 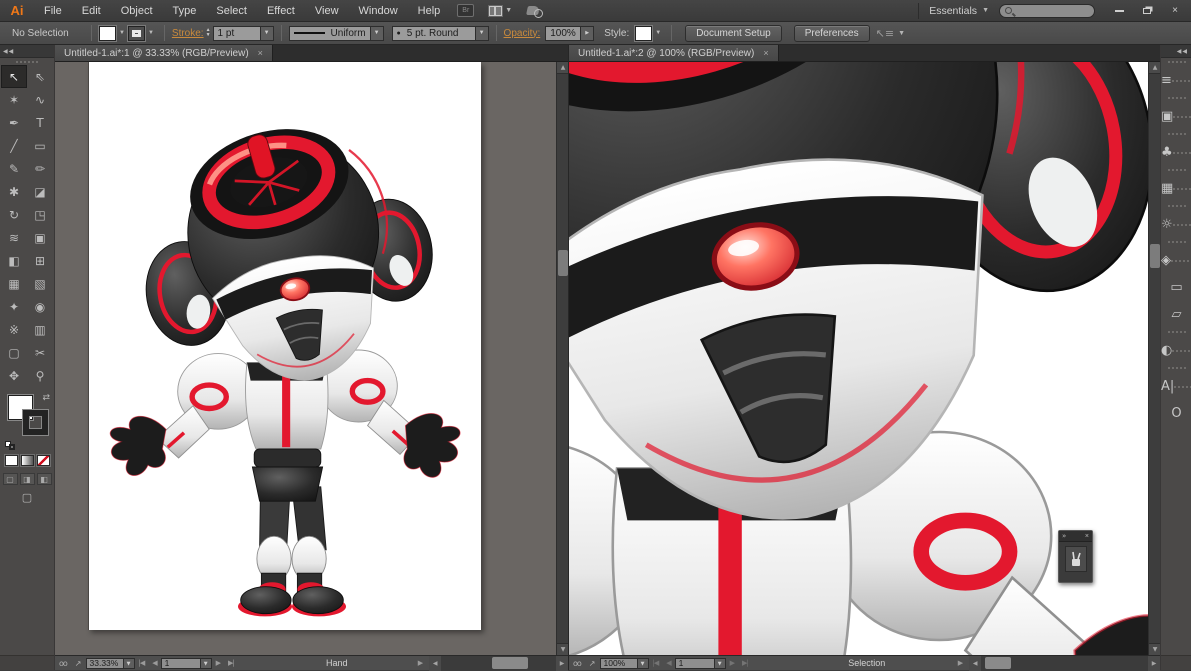 What do you see at coordinates (136, 33) in the screenshot?
I see `stroke-swatch` at bounding box center [136, 33].